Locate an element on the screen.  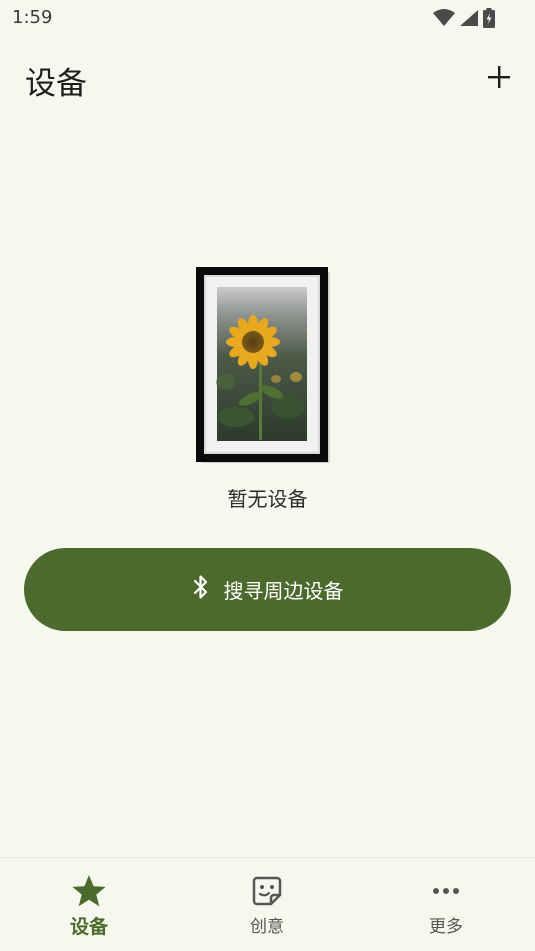
page-title: 设备 is located at coordinates (56, 84).